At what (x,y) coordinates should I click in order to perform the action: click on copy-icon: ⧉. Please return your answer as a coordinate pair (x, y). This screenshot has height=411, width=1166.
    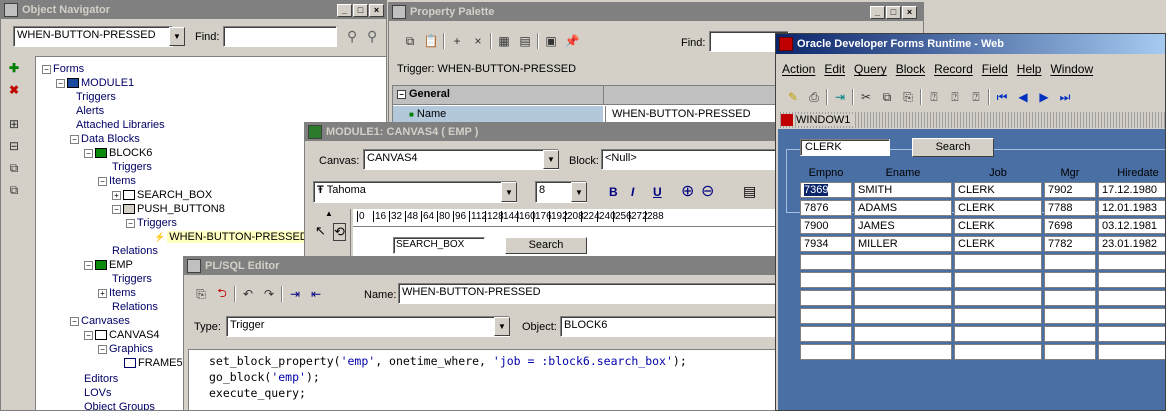
    Looking at the image, I should click on (887, 97).